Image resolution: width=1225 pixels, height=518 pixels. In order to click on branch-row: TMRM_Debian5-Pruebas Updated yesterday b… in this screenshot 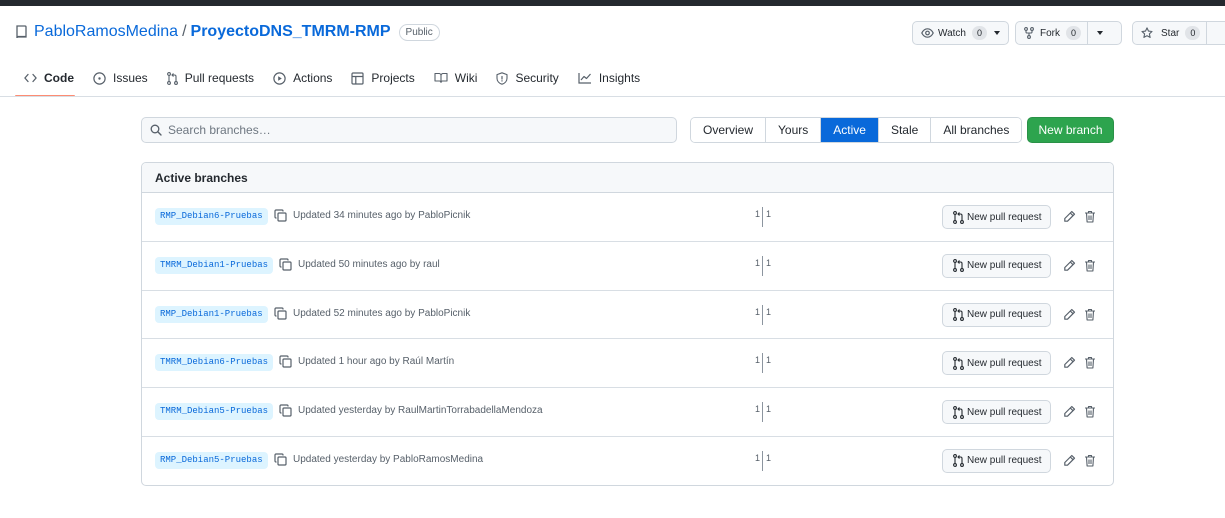, I will do `click(627, 412)`.